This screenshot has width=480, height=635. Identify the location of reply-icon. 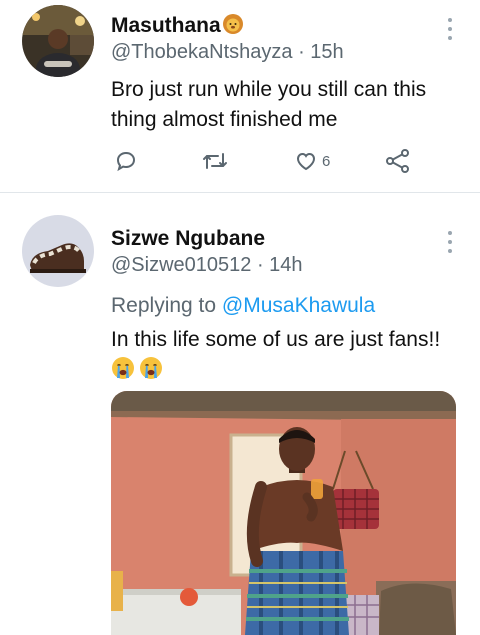
(126, 161).